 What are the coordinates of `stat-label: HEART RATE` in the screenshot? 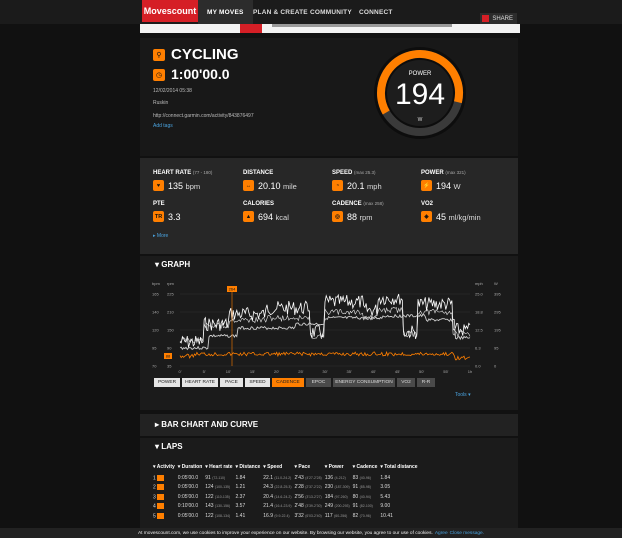 It's located at (172, 173).